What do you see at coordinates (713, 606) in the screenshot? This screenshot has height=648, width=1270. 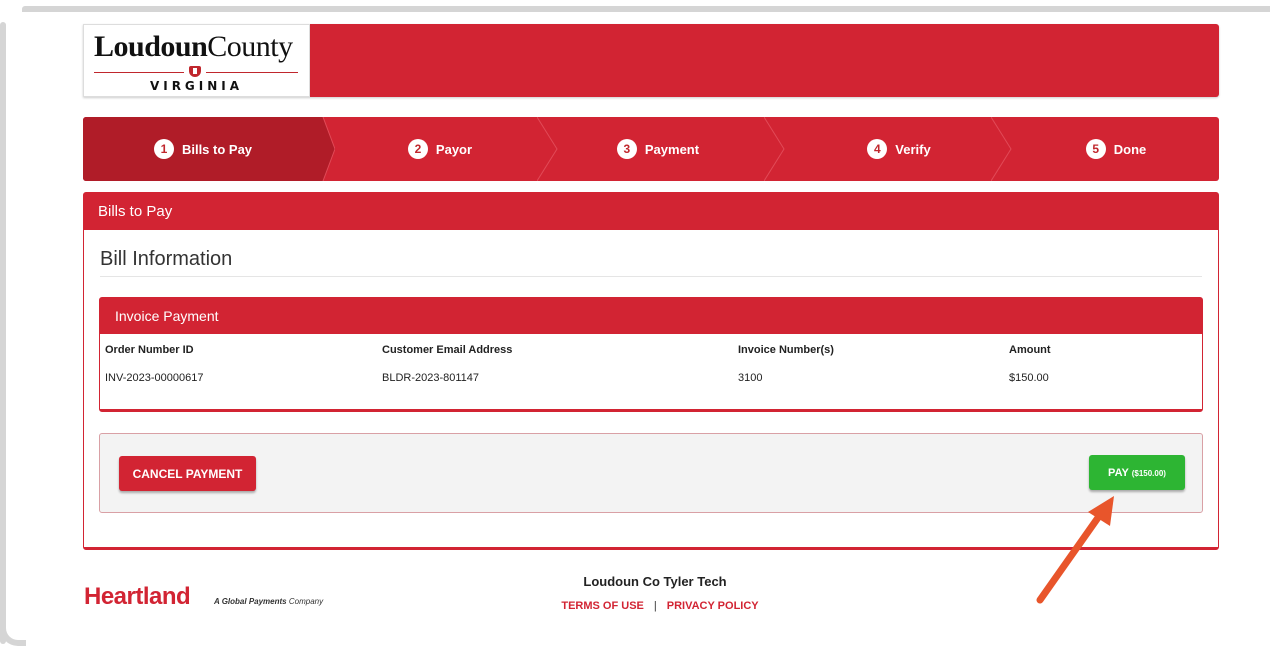 I see `privacy-policy-link: PRIVACY POLICY` at bounding box center [713, 606].